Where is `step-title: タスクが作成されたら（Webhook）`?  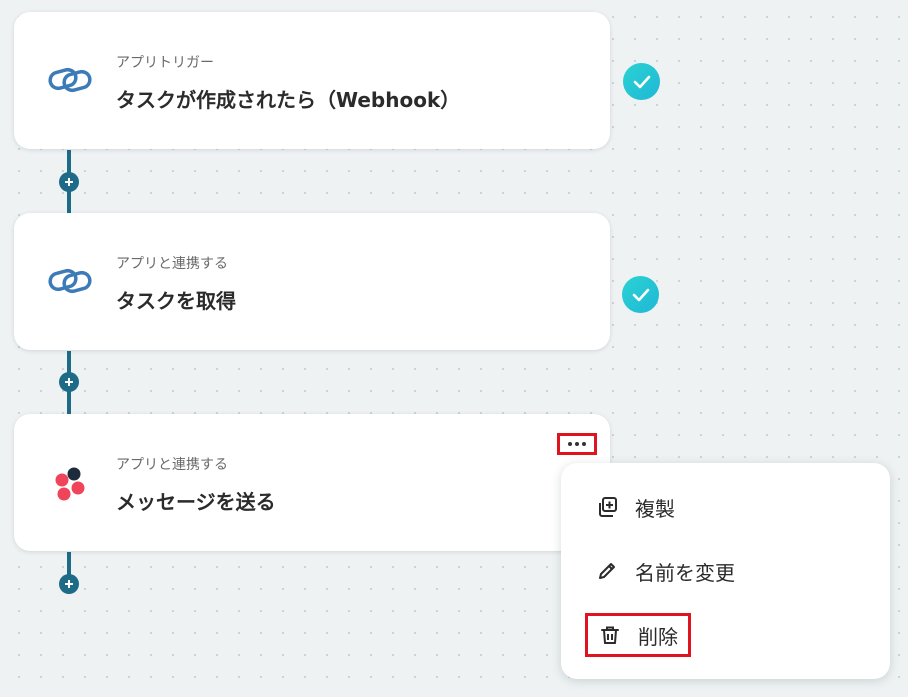
step-title: タスクが作成されたら（Webhook） is located at coordinates (288, 100).